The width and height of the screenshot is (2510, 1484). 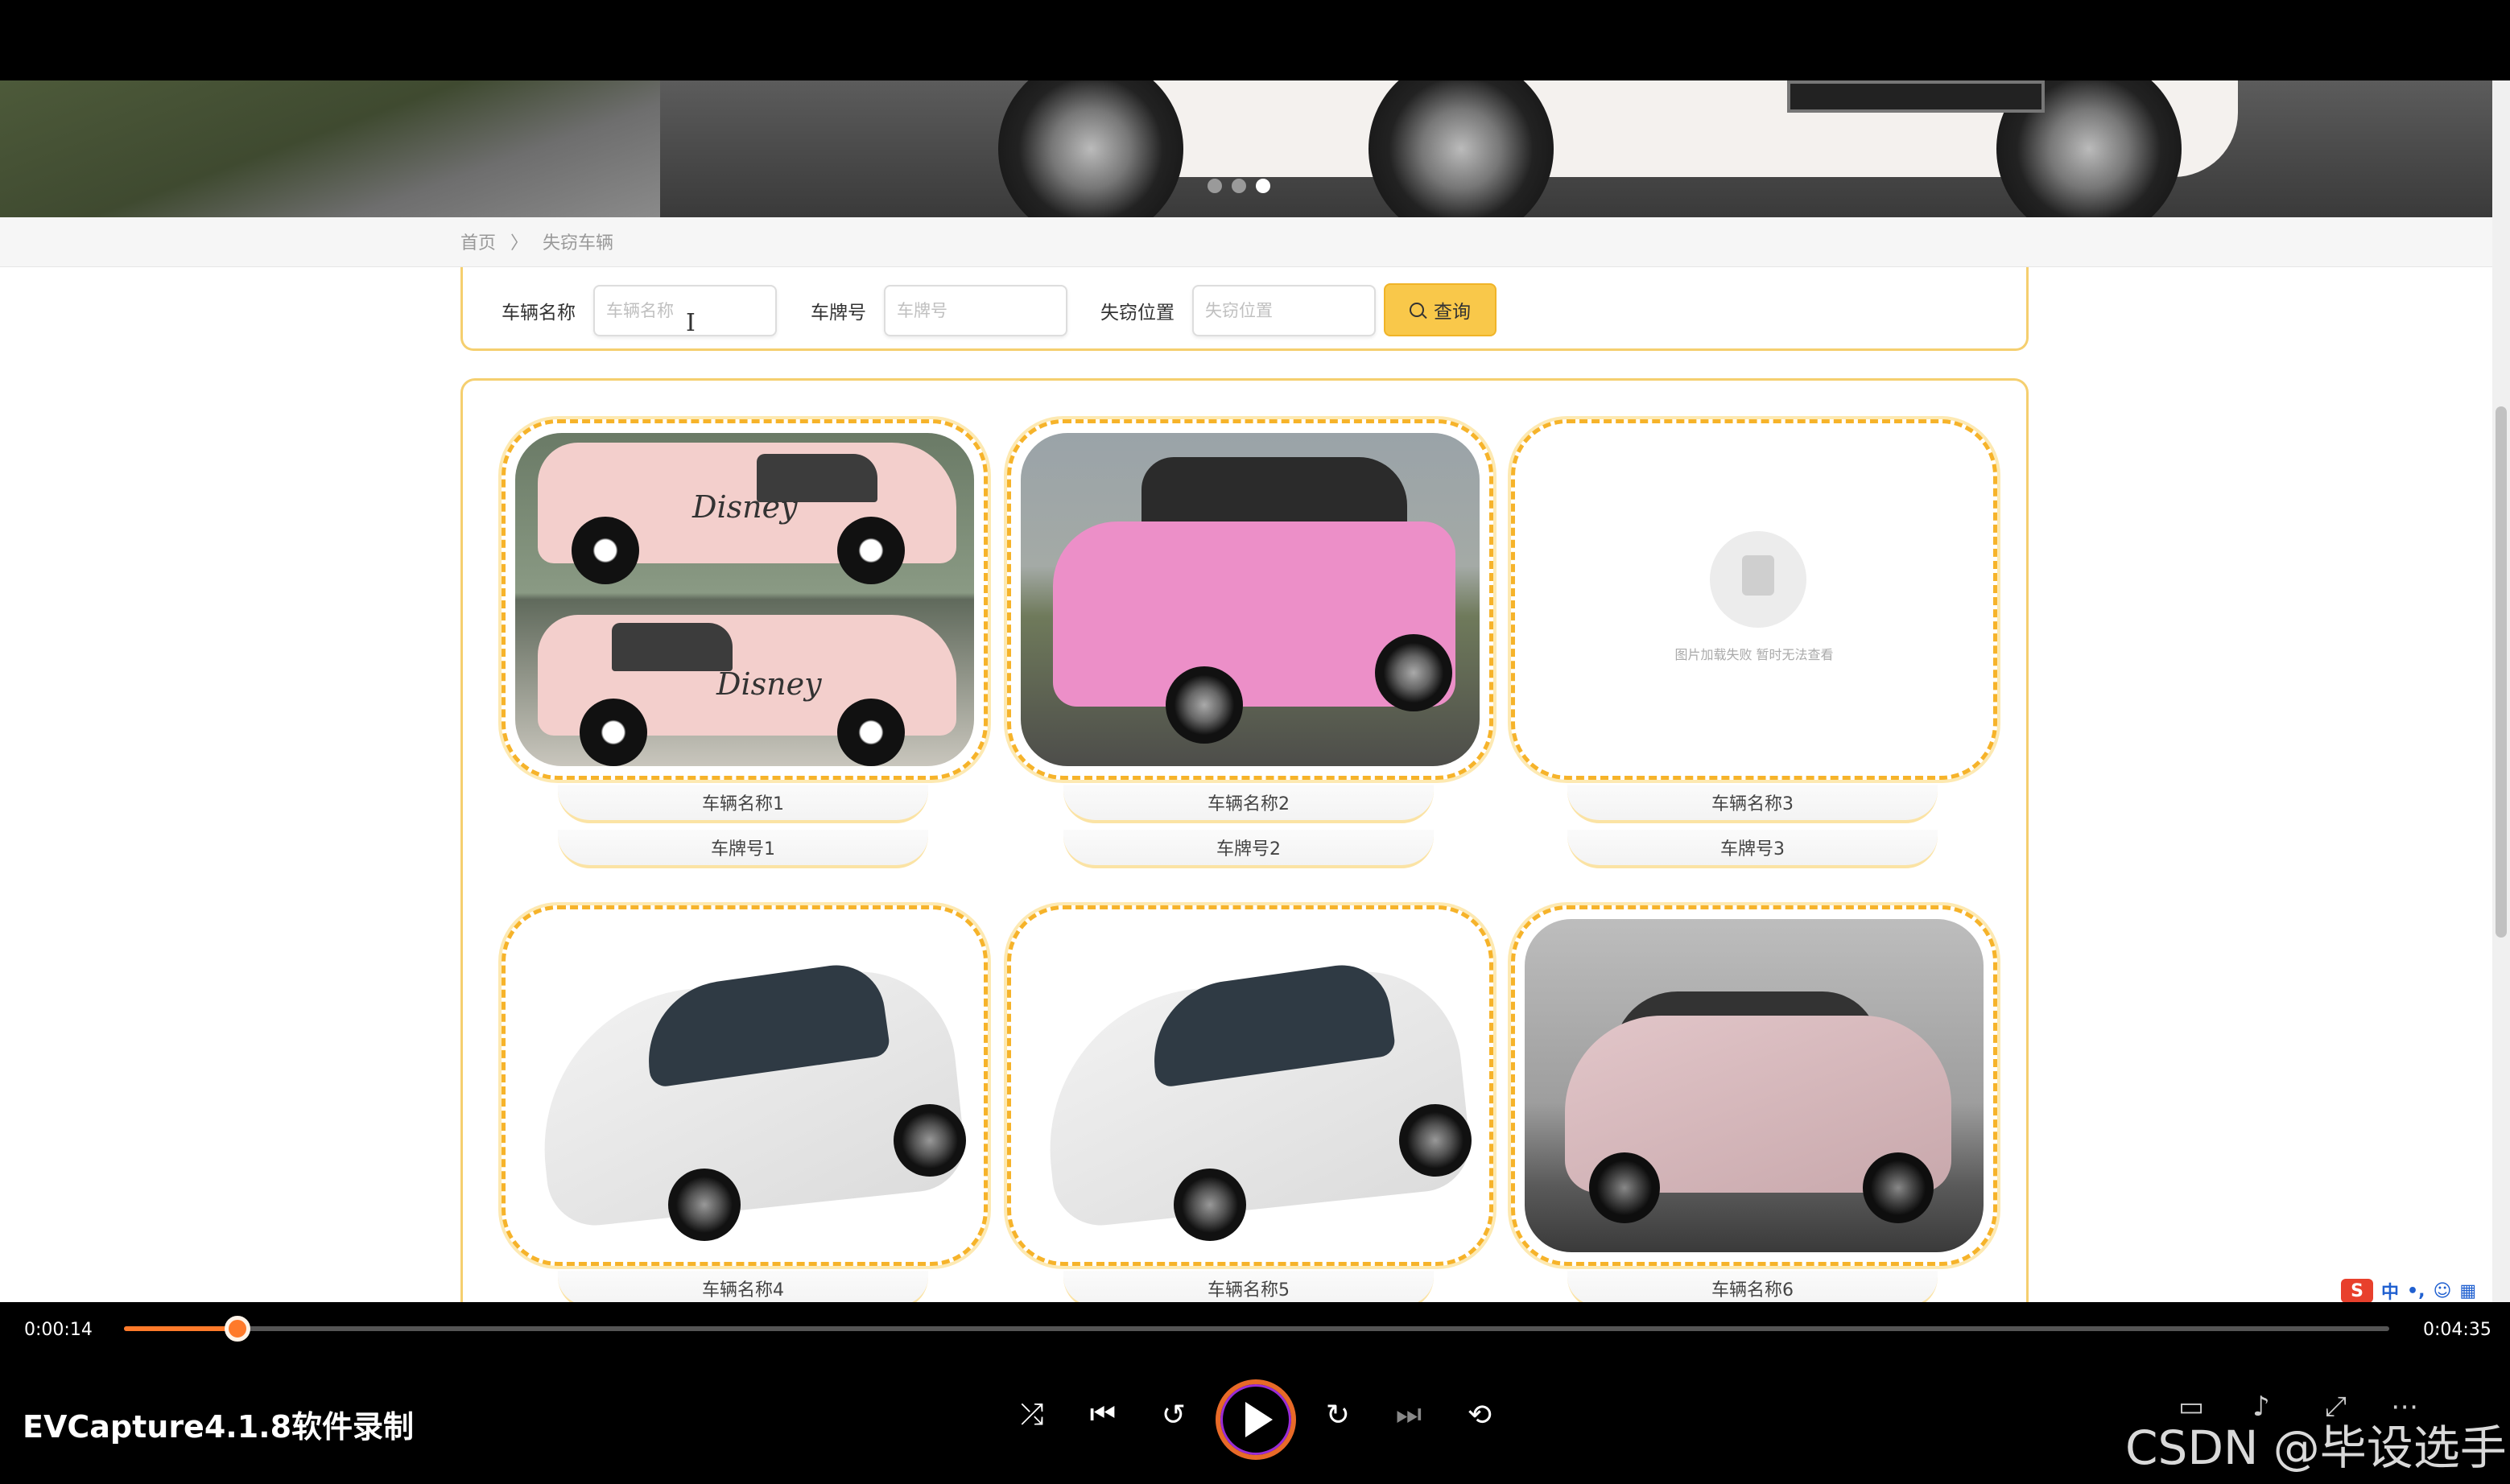 I want to click on plate-field: 车牌号, so click(x=939, y=310).